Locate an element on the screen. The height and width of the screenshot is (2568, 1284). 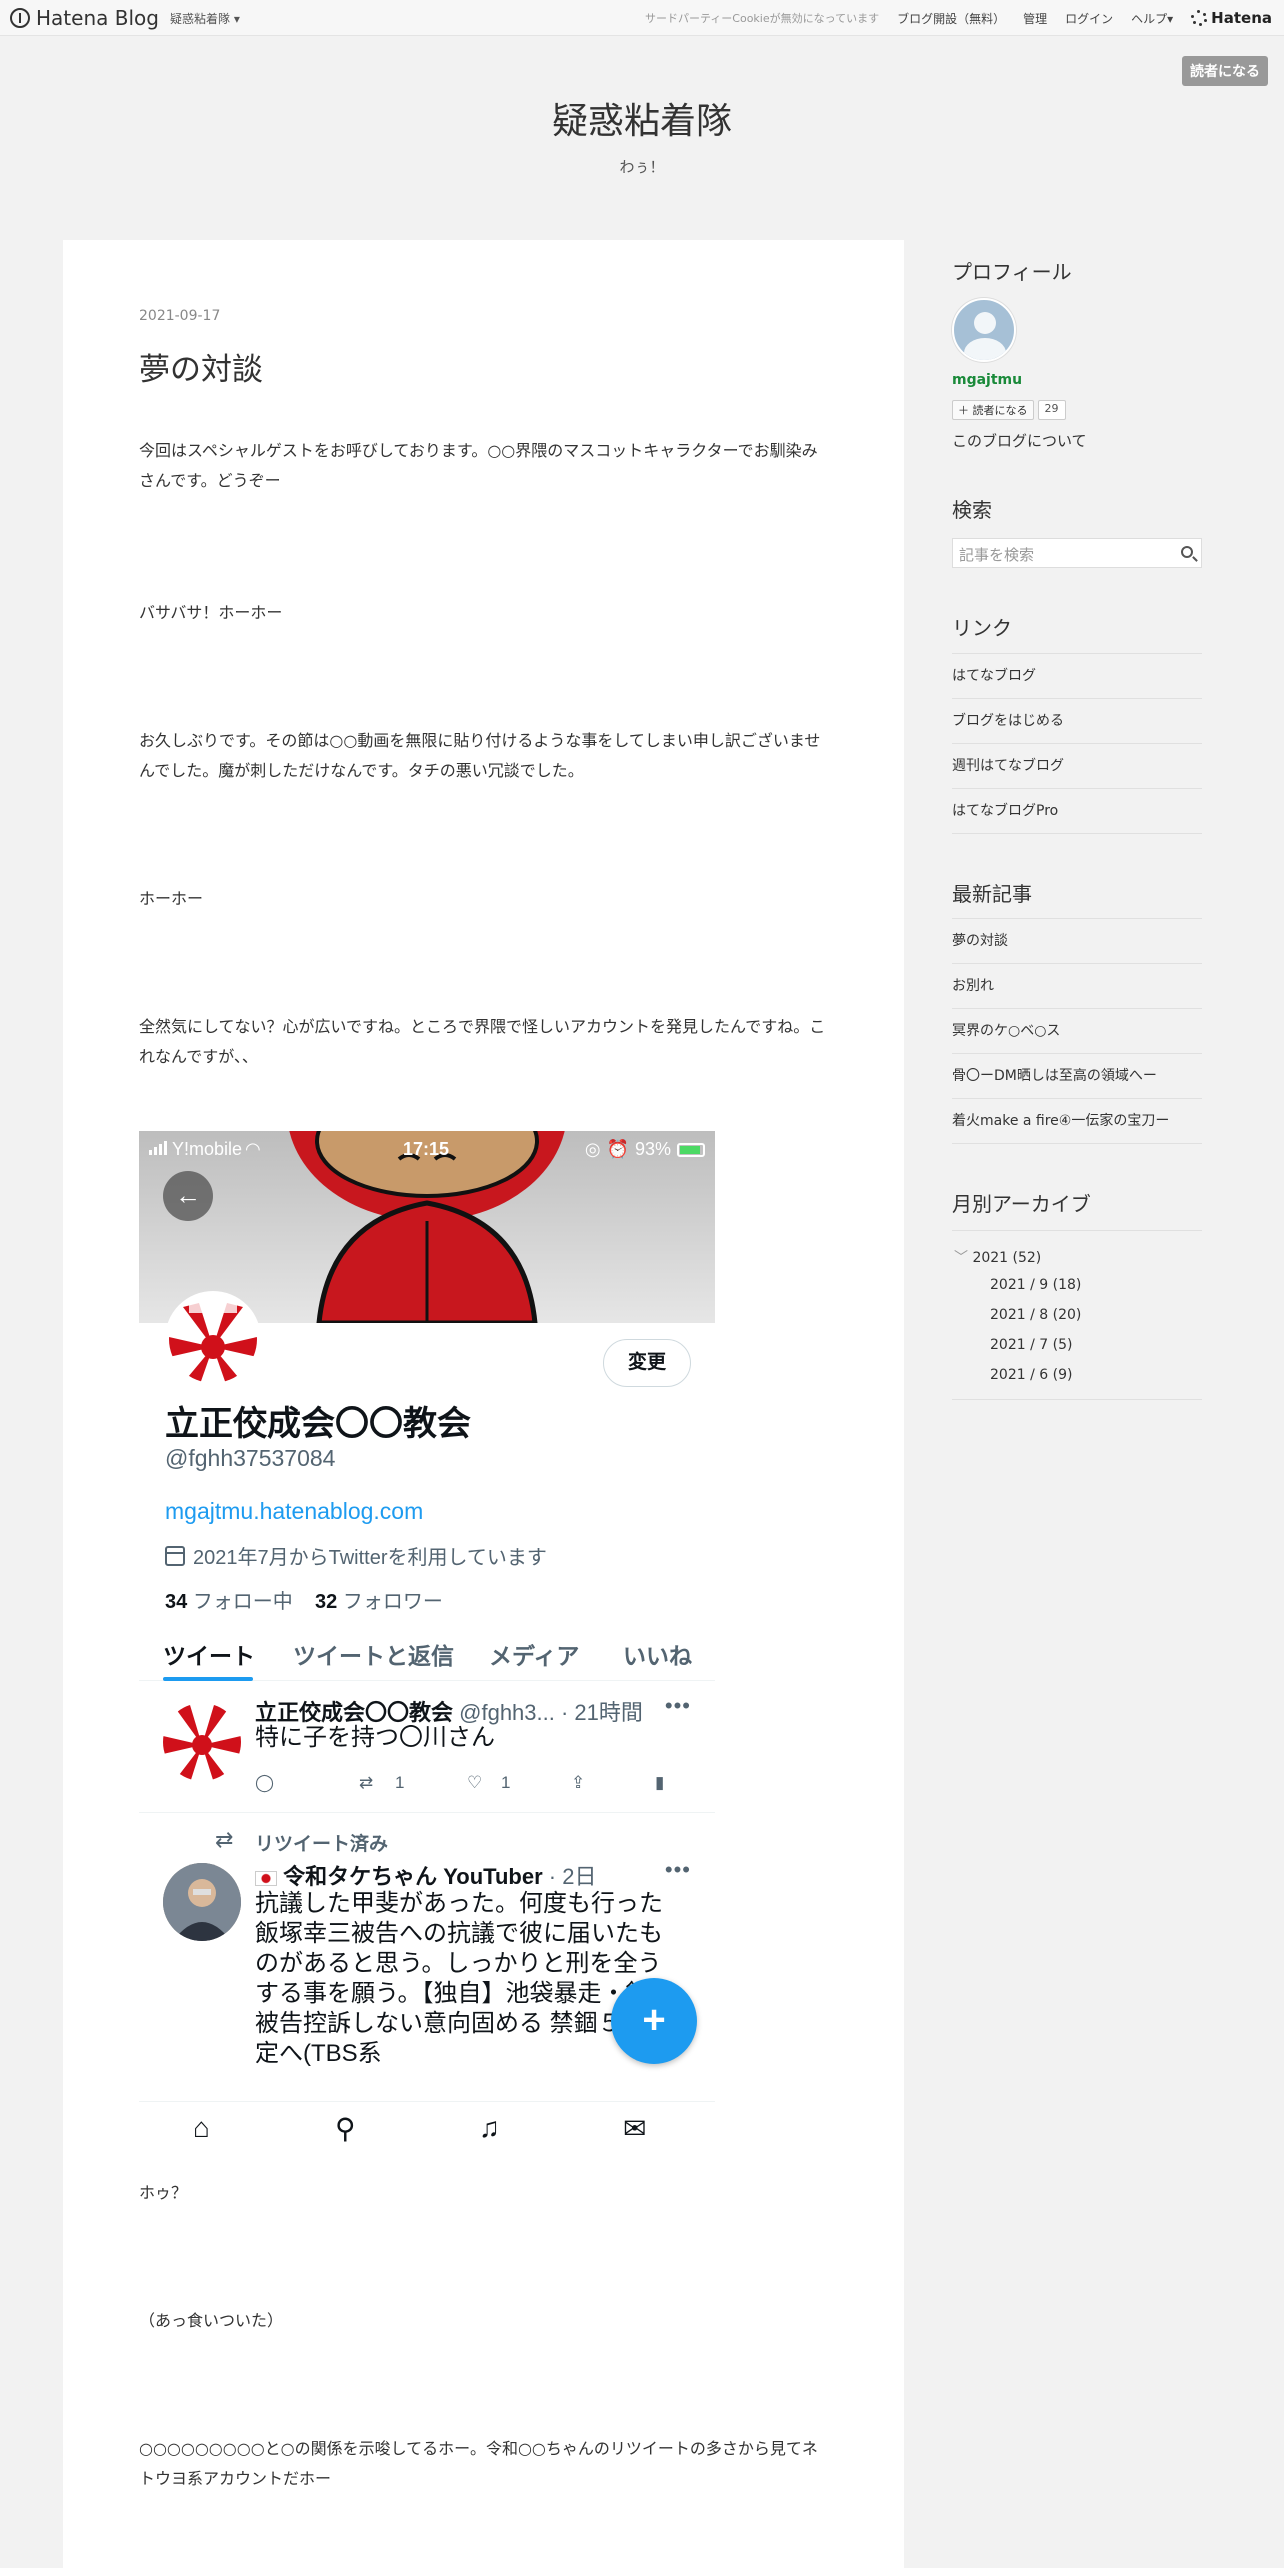
archive-month-link: 2021 / 7 (5) is located at coordinates (1031, 1345).